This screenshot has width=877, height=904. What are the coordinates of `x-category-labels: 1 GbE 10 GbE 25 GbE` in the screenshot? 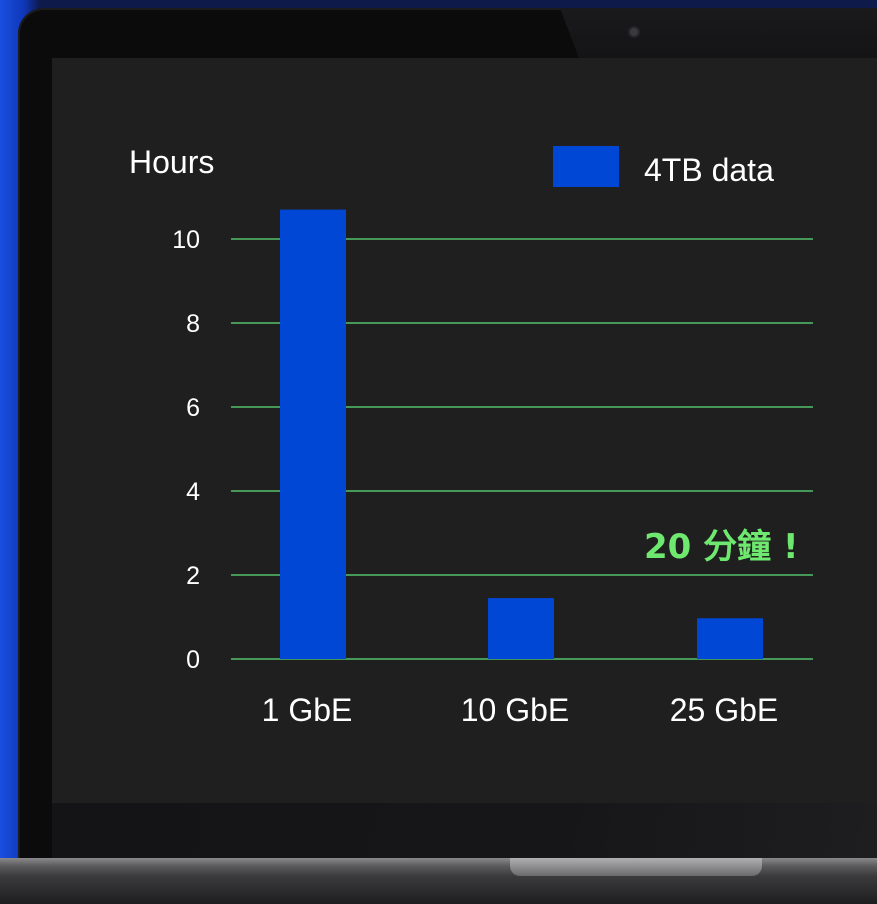 It's located at (520, 710).